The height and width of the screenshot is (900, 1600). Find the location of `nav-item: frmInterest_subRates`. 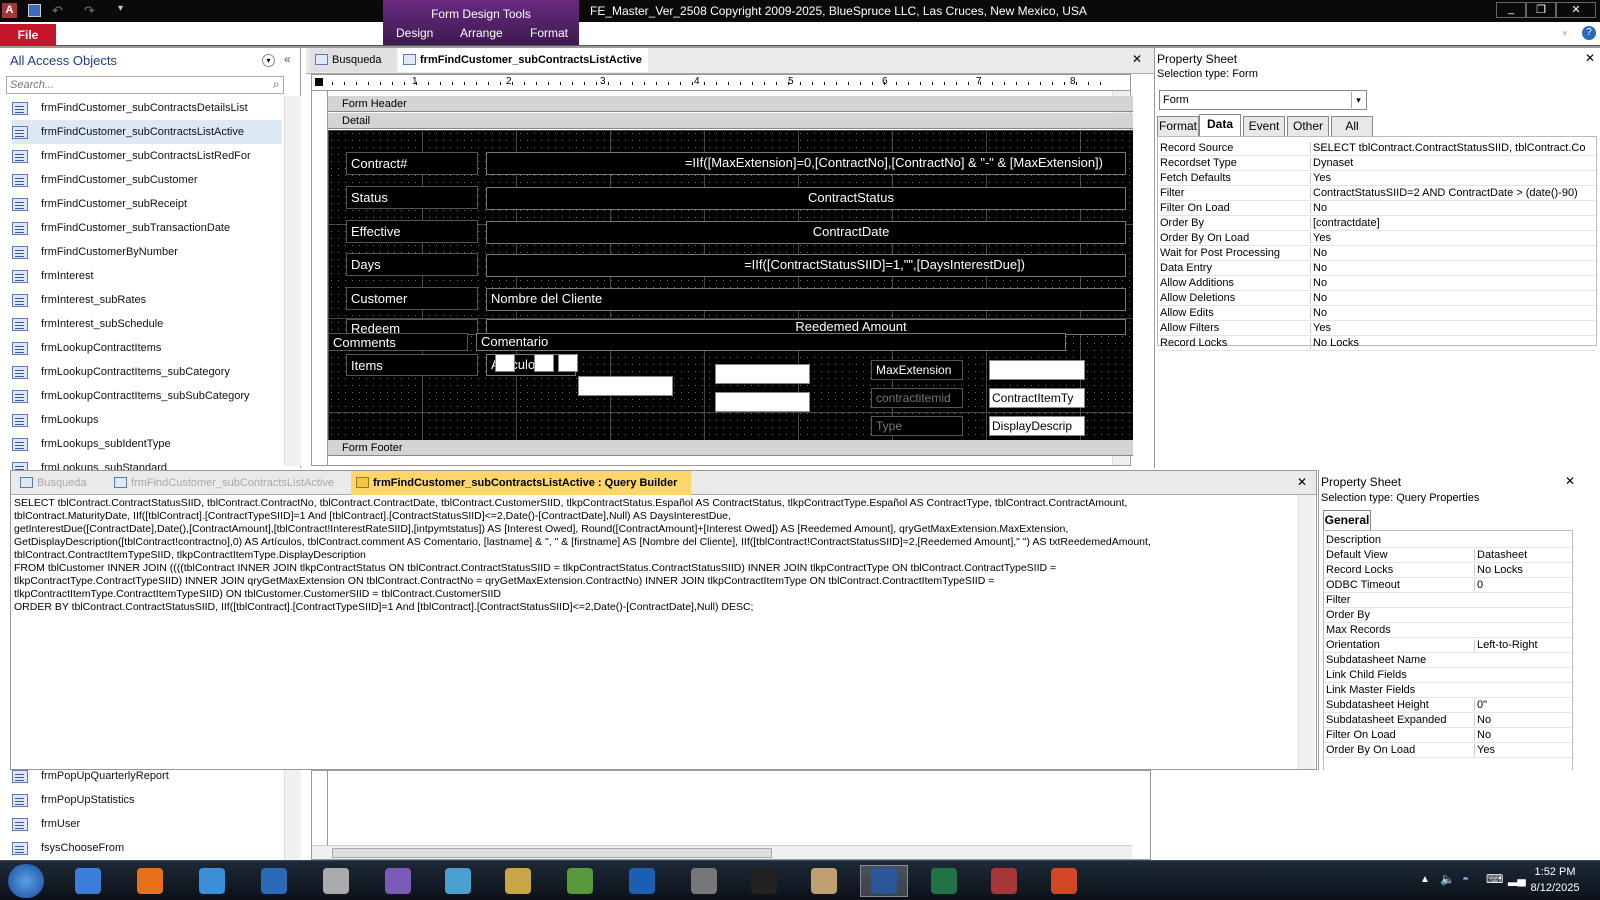

nav-item: frmInterest_subRates is located at coordinates (147, 300).